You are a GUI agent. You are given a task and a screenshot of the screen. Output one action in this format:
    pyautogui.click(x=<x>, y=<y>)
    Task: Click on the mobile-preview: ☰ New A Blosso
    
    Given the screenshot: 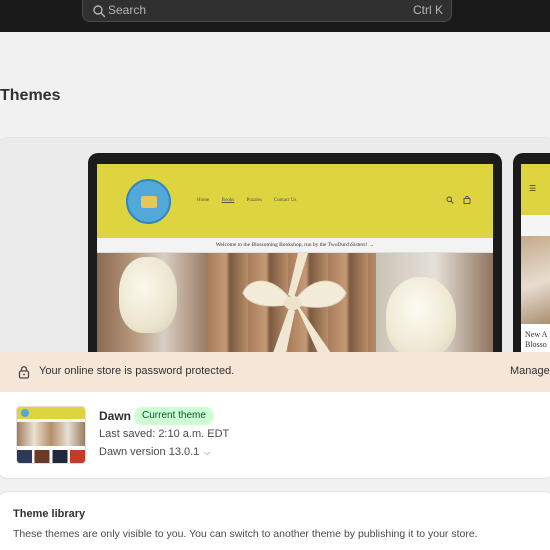 What is the action you would take?
    pyautogui.click(x=531, y=258)
    